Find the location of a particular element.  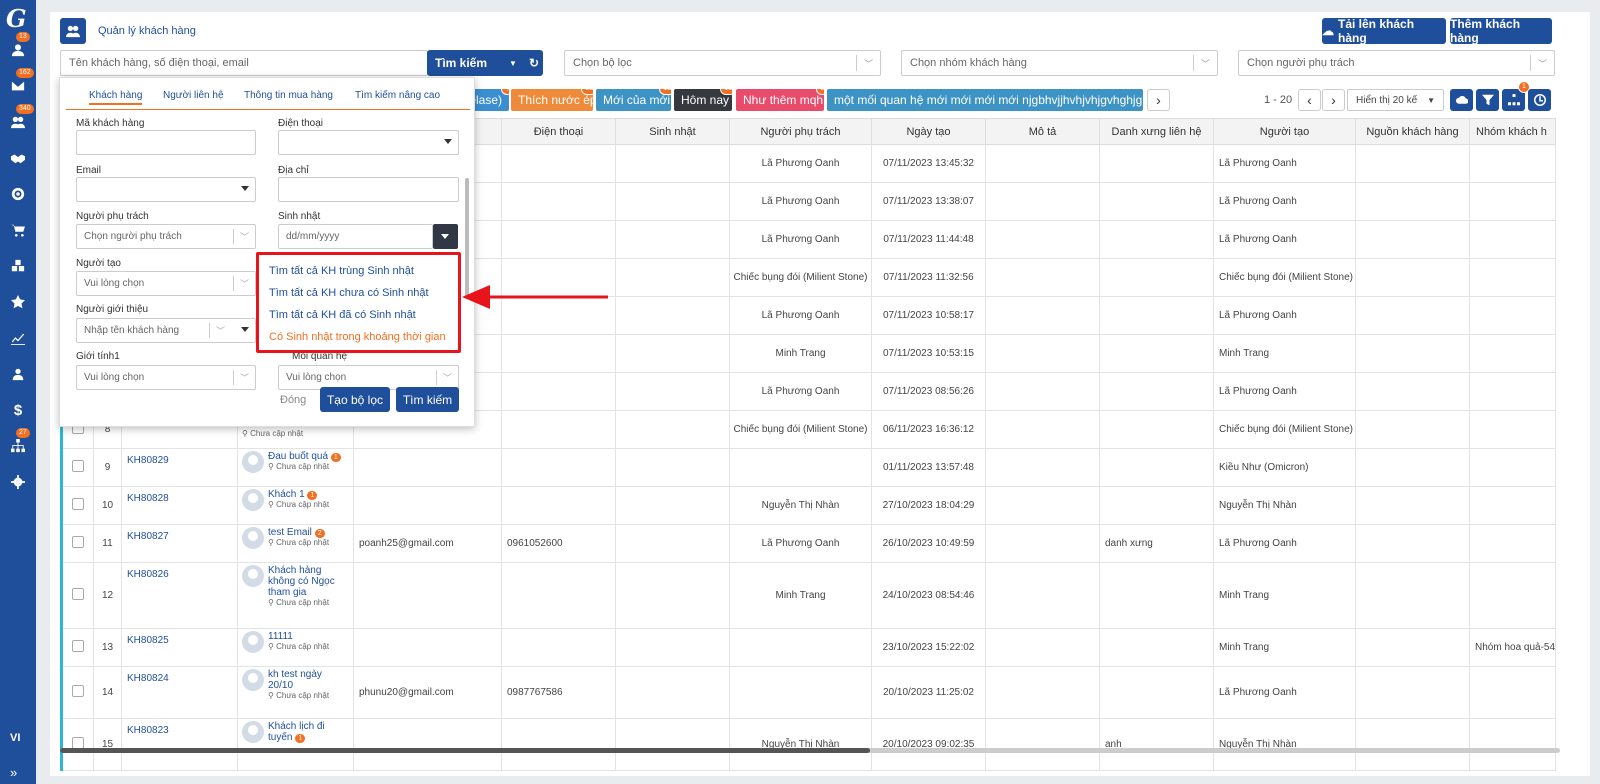

tab-advanced-search: Tìm kiếm nâng cao is located at coordinates (397, 95).